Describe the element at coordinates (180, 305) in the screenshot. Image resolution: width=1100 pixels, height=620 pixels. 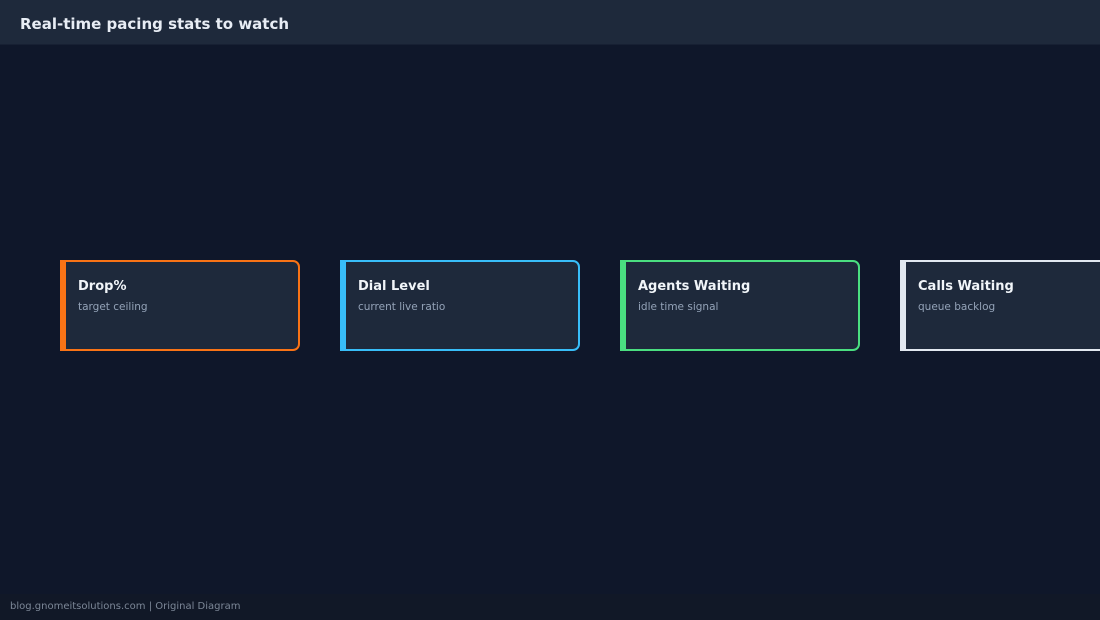
I see `card-drop-percent: Drop% target ceiling` at that location.